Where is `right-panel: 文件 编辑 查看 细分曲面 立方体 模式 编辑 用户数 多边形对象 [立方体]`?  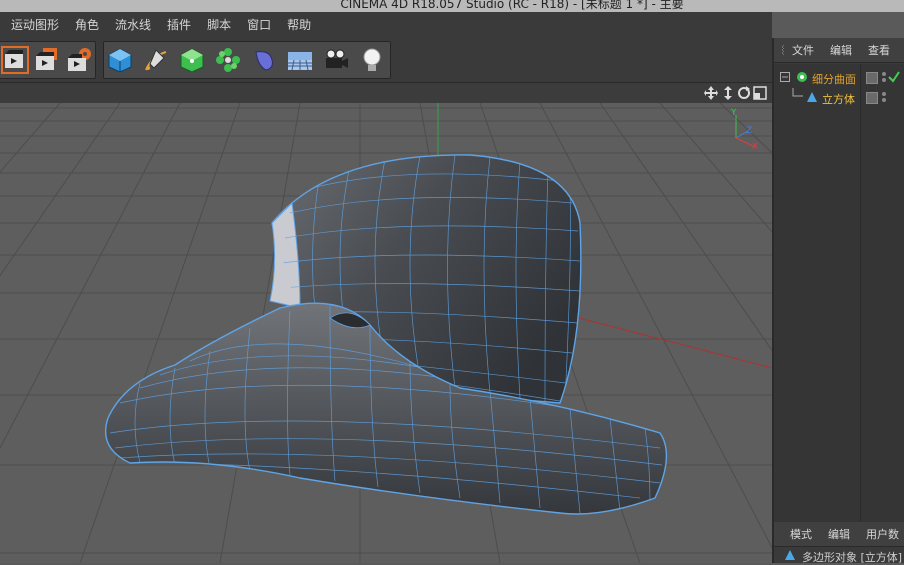
right-panel: 文件 编辑 查看 细分曲面 立方体 模式 编辑 用户数 多边形对象 [立方体] is located at coordinates (838, 301).